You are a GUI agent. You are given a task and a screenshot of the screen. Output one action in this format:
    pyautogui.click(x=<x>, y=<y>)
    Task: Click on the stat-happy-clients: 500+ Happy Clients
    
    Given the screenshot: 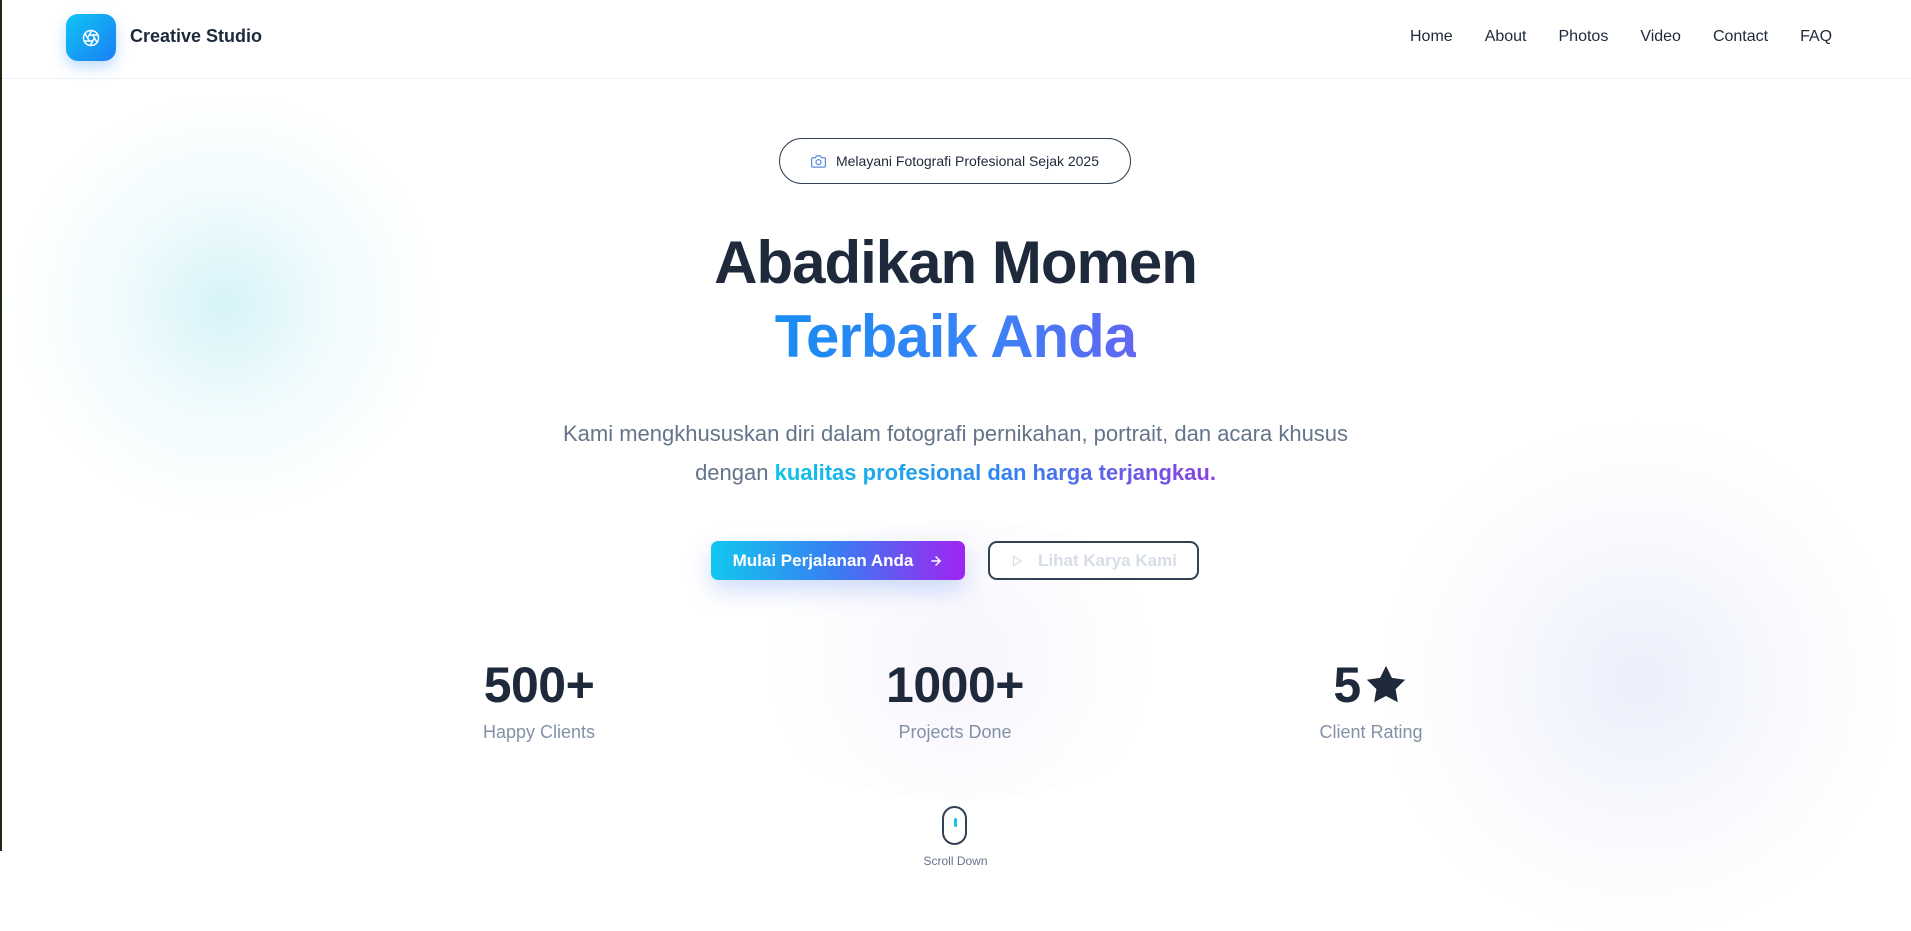 What is the action you would take?
    pyautogui.click(x=539, y=699)
    